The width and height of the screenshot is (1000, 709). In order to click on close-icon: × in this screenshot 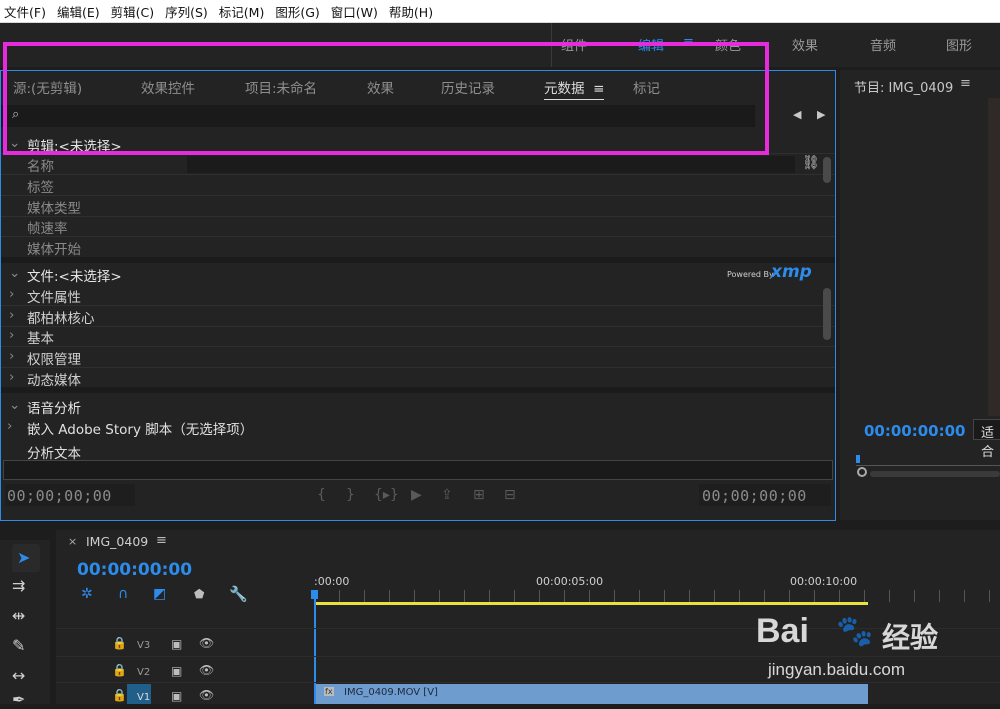, I will do `click(72, 541)`.